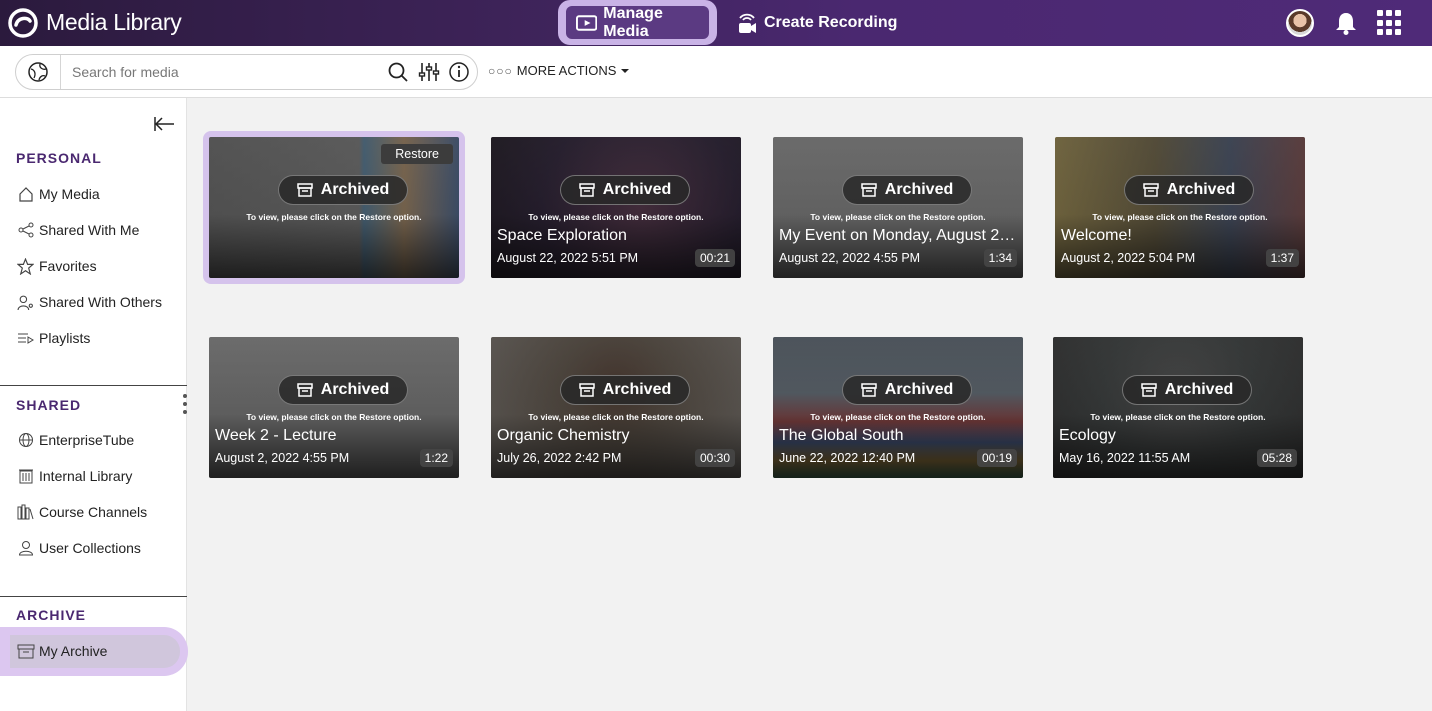  I want to click on caret-down-icon, so click(625, 70).